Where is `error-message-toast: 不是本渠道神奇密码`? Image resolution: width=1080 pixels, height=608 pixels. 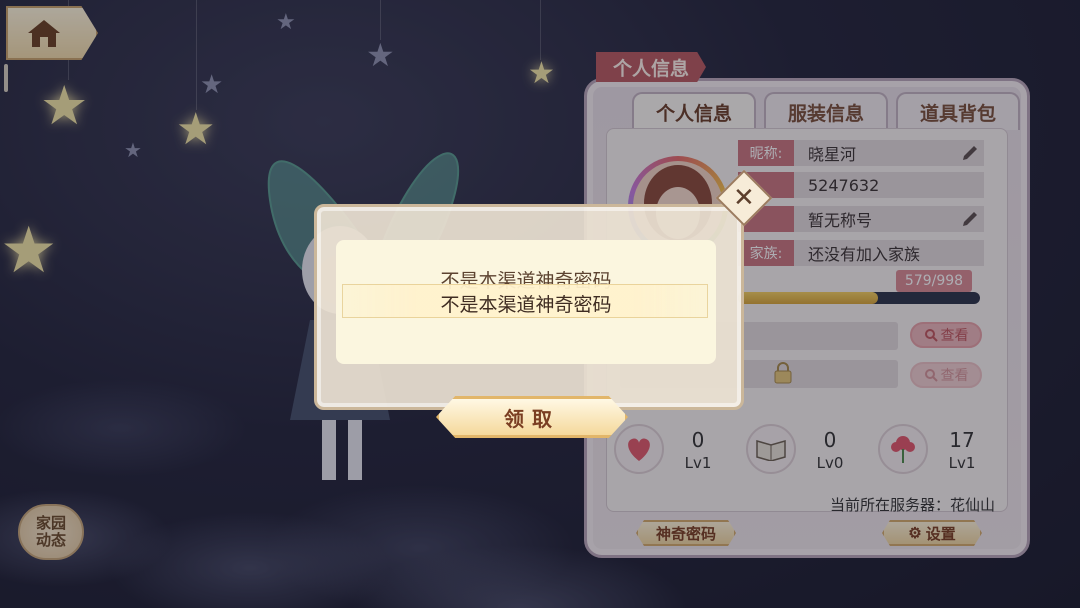
error-message-toast: 不是本渠道神奇密码 is located at coordinates (526, 305).